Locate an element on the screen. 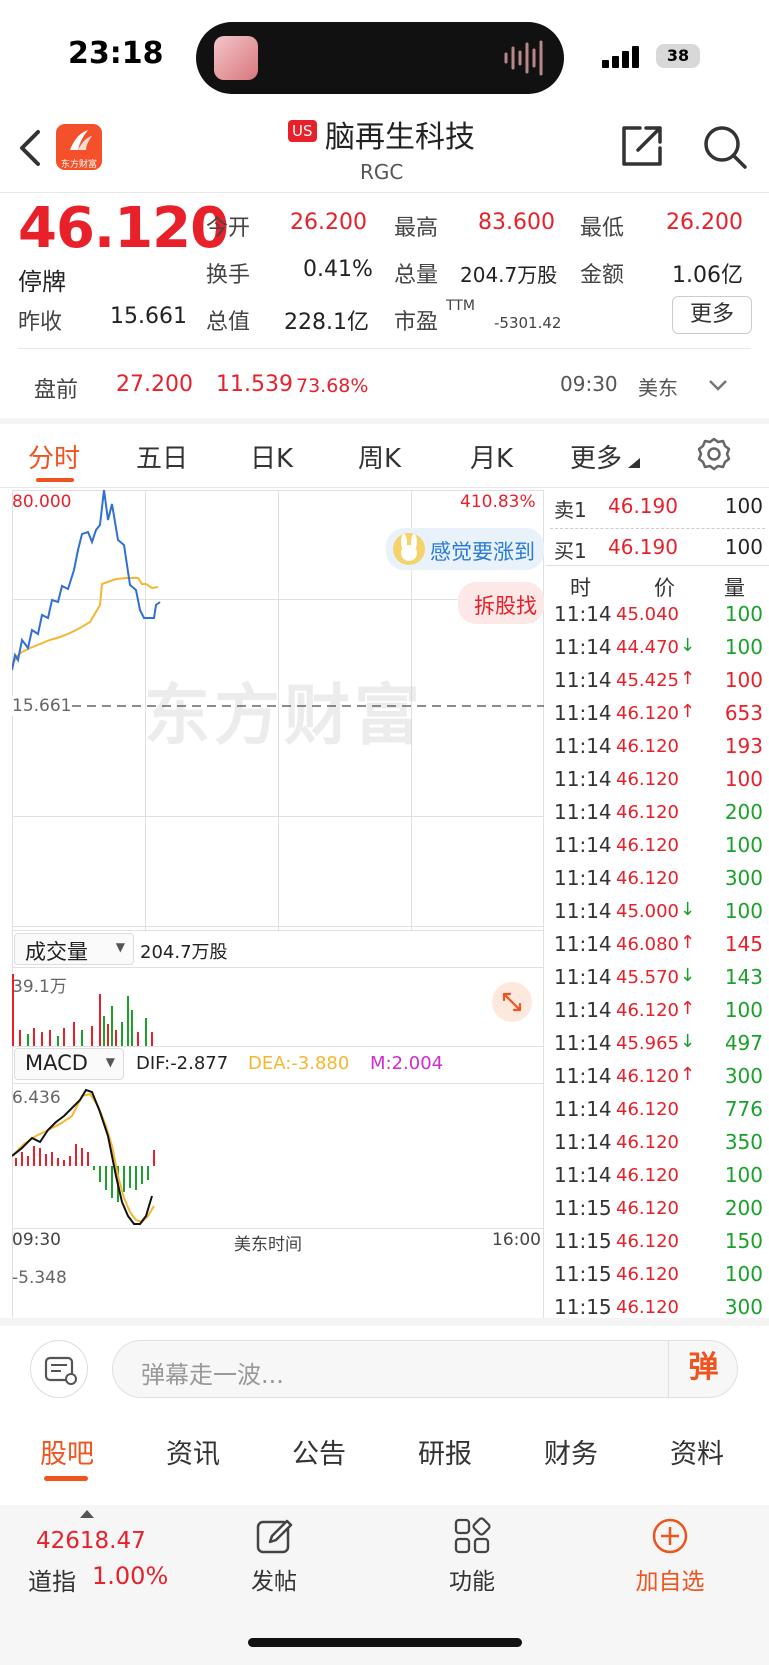  chevron-down-icon is located at coordinates (718, 385).